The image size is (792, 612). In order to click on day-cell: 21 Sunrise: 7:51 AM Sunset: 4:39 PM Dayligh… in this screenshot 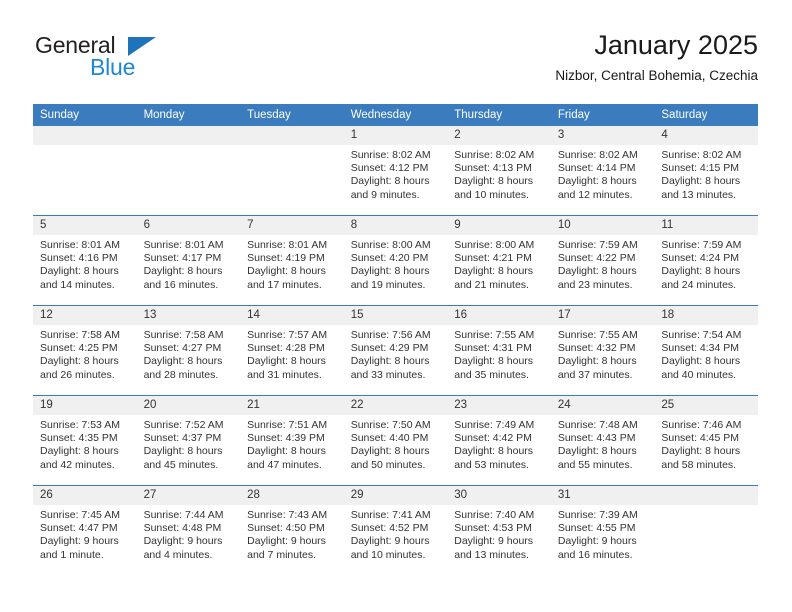, I will do `click(292, 440)`.